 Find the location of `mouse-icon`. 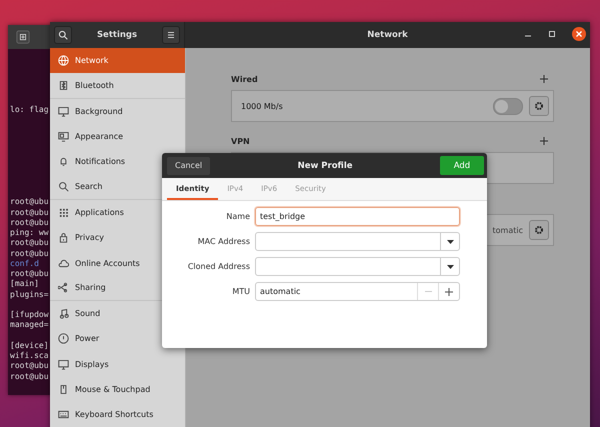

mouse-icon is located at coordinates (63, 389).